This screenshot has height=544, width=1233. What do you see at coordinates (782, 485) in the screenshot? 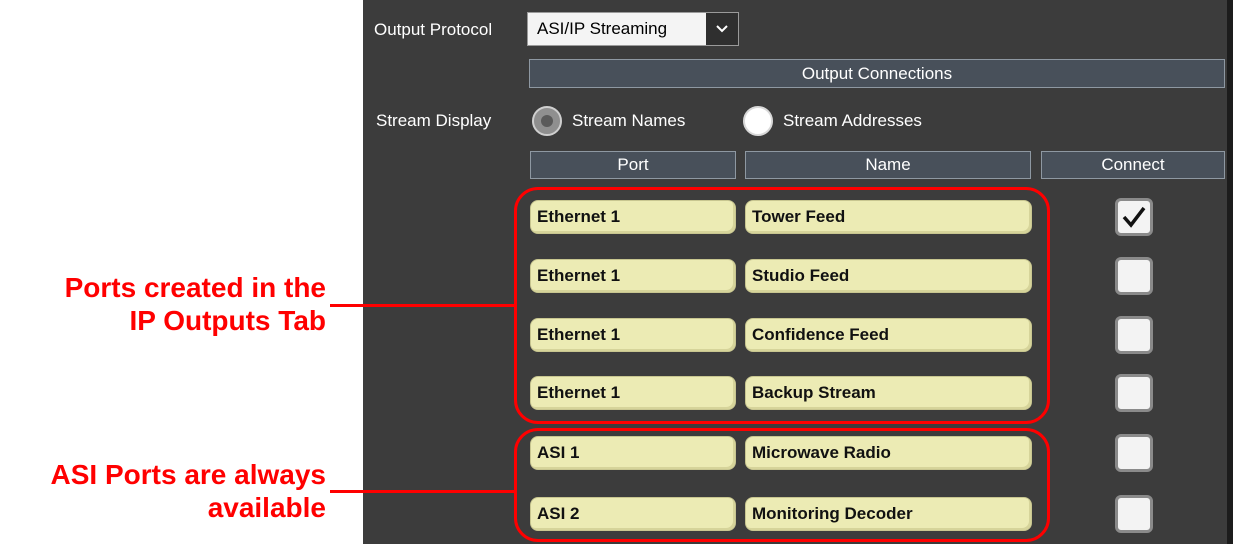
I see `asi-ports-highlight` at bounding box center [782, 485].